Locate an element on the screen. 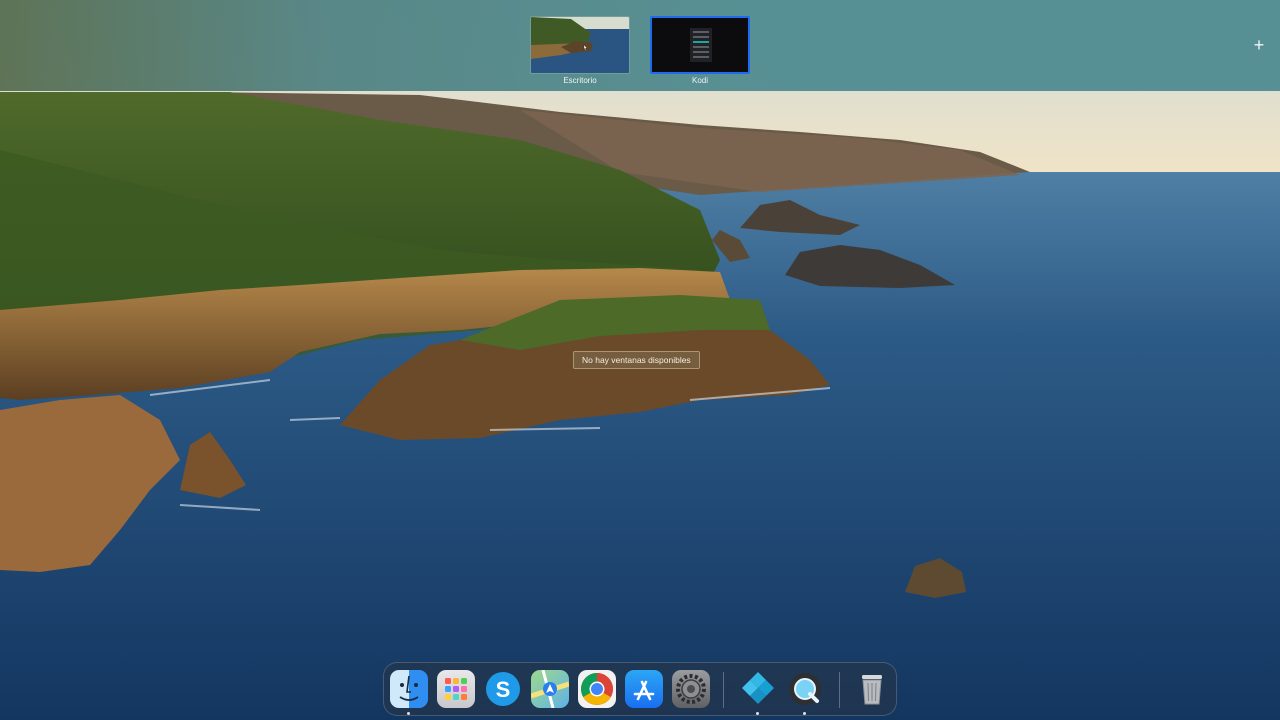 This screenshot has width=1280, height=720. app-store-icon is located at coordinates (644, 689).